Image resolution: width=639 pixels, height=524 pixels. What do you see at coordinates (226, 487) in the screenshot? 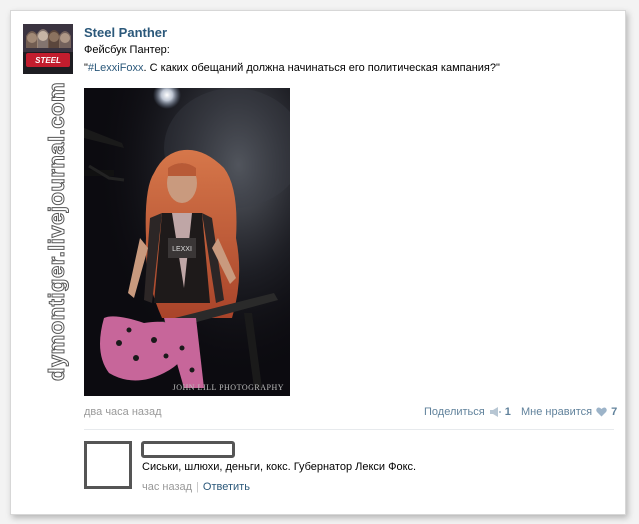
I see `reply-button: Ответить` at bounding box center [226, 487].